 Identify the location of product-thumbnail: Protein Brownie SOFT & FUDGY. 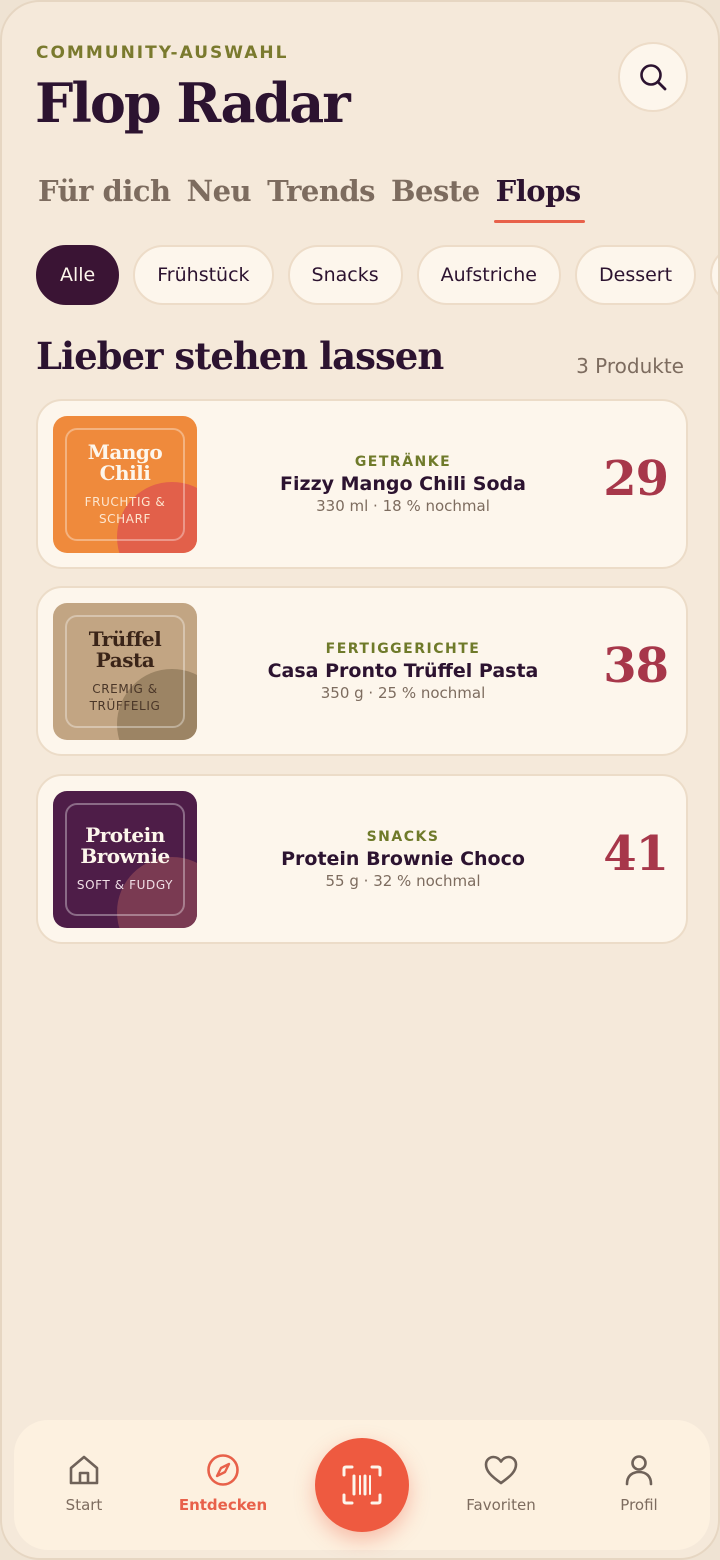
(125, 859).